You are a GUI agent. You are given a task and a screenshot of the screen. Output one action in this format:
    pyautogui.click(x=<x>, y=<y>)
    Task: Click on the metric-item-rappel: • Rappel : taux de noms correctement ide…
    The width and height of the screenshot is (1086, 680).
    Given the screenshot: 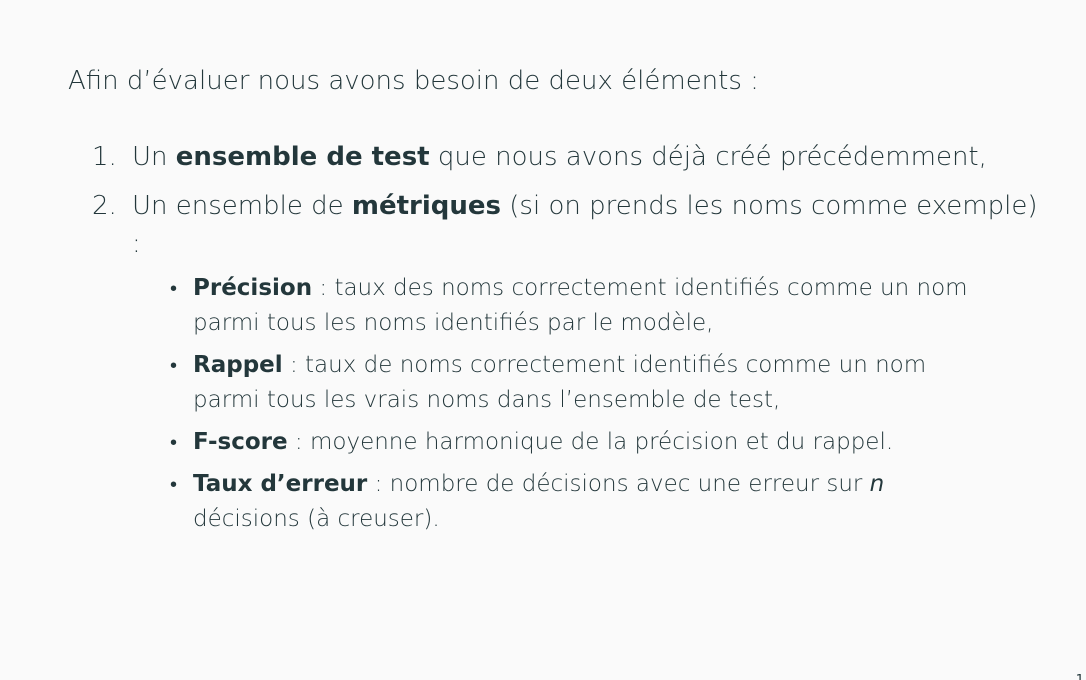 What is the action you would take?
    pyautogui.click(x=581, y=383)
    